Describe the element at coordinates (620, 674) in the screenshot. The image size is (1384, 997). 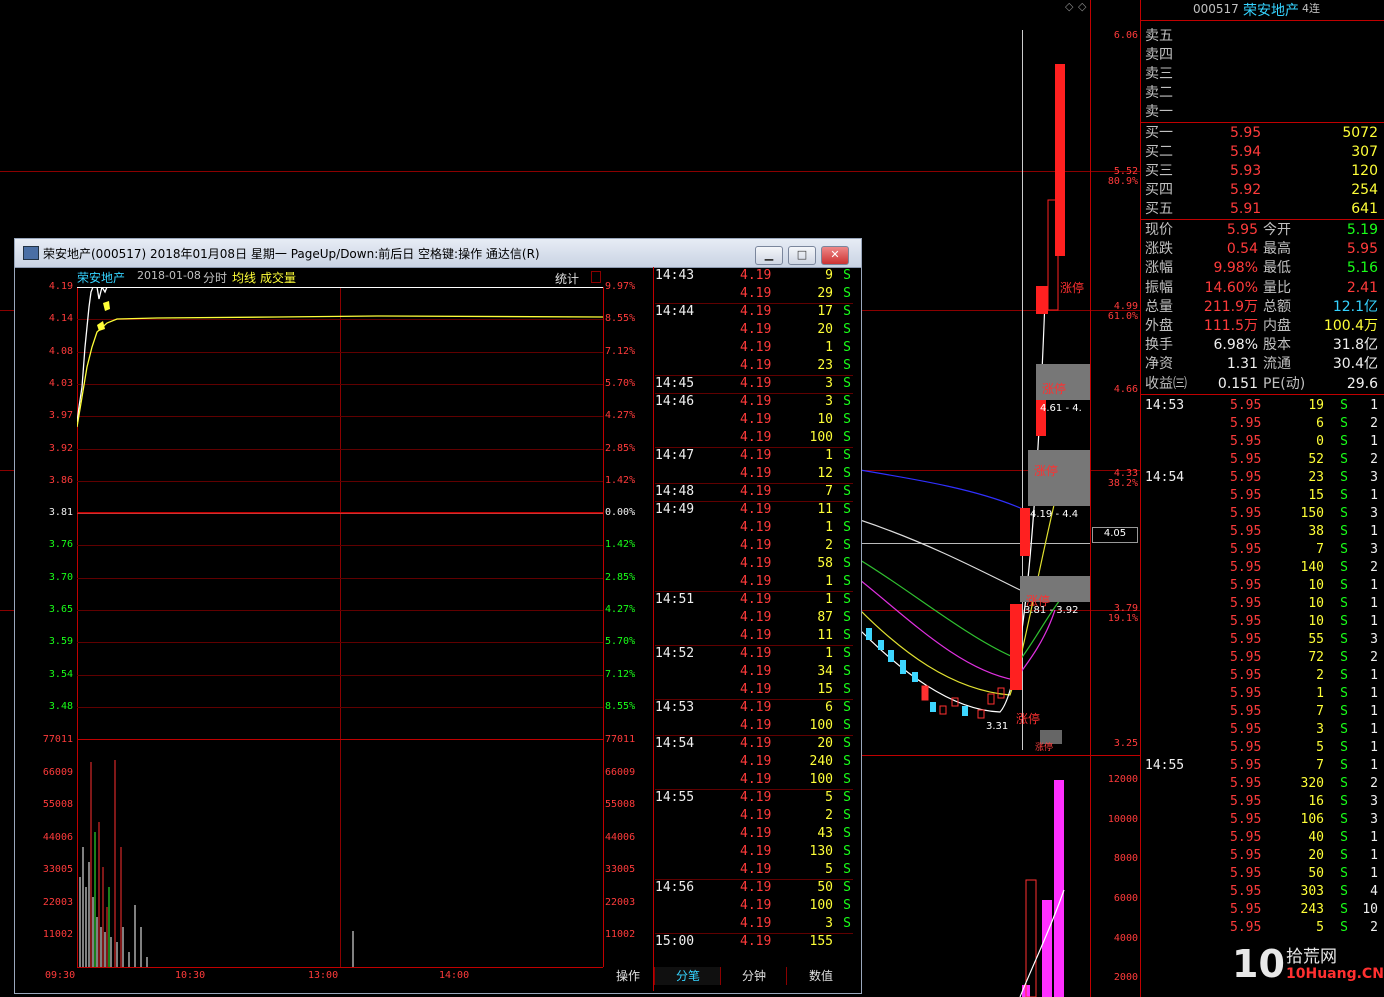
I see `percent-tick: 7.12%` at that location.